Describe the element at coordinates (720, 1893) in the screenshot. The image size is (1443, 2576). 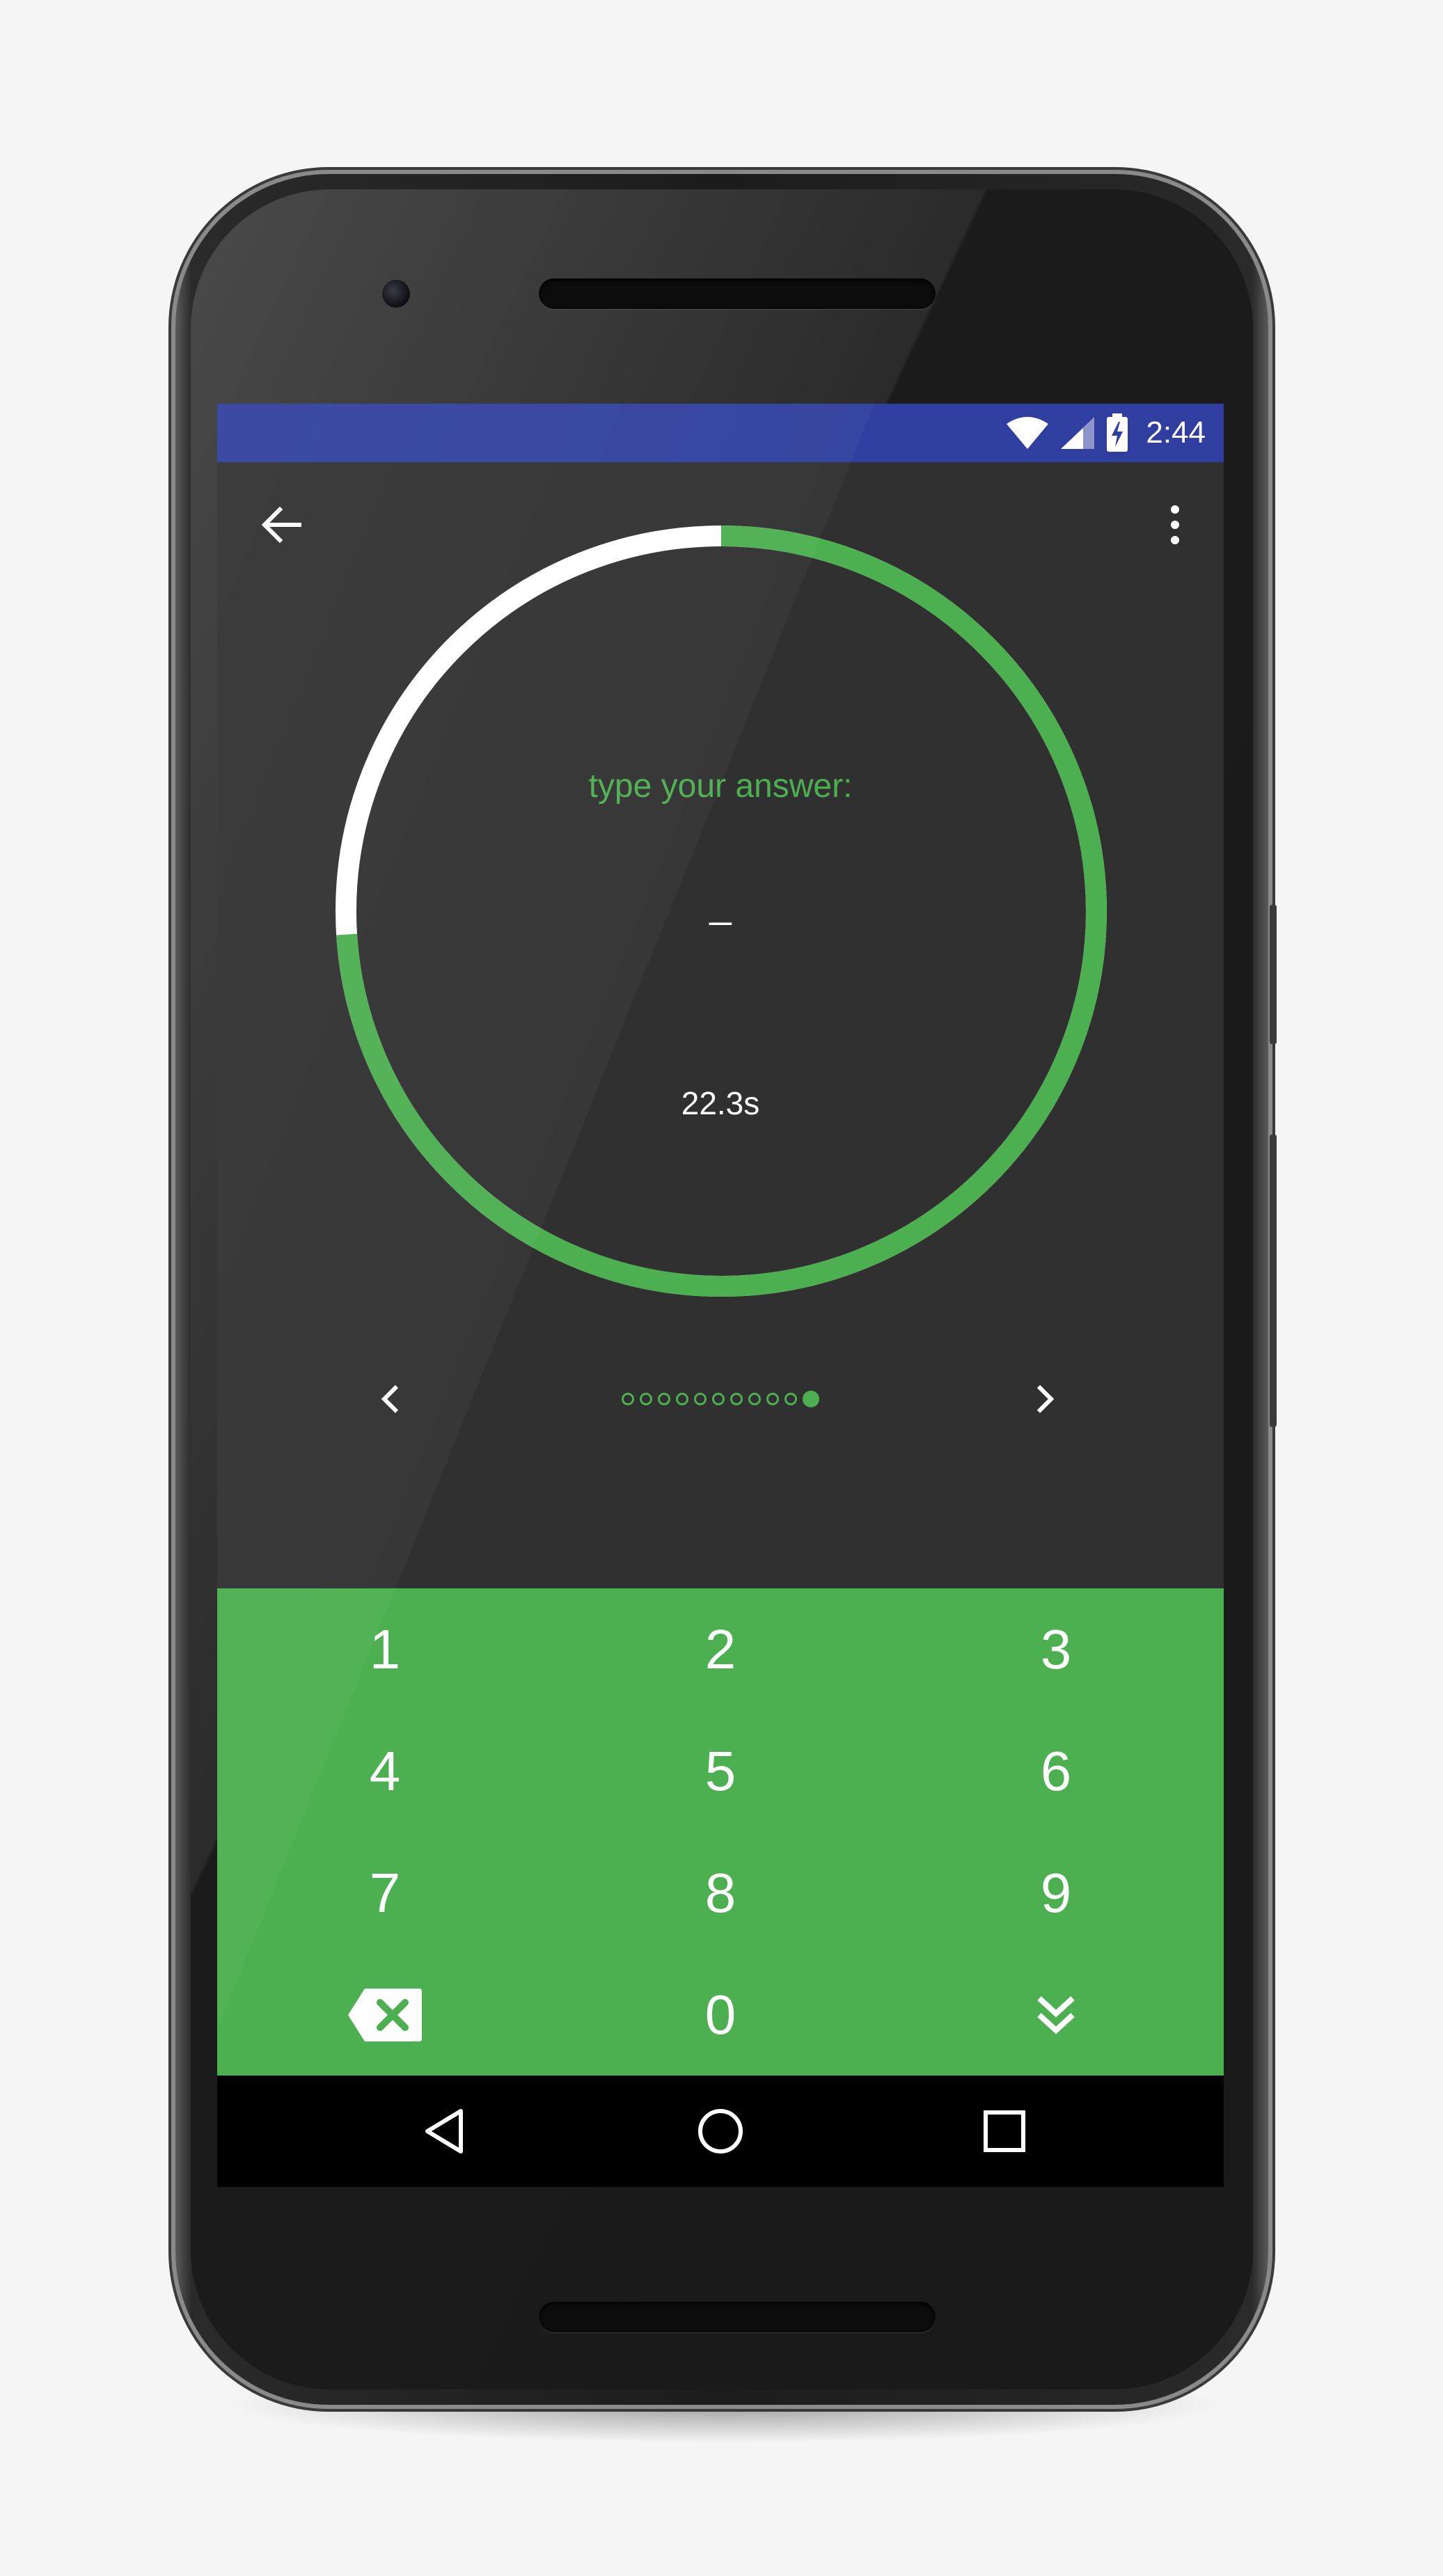
I see `key-8: 8` at that location.